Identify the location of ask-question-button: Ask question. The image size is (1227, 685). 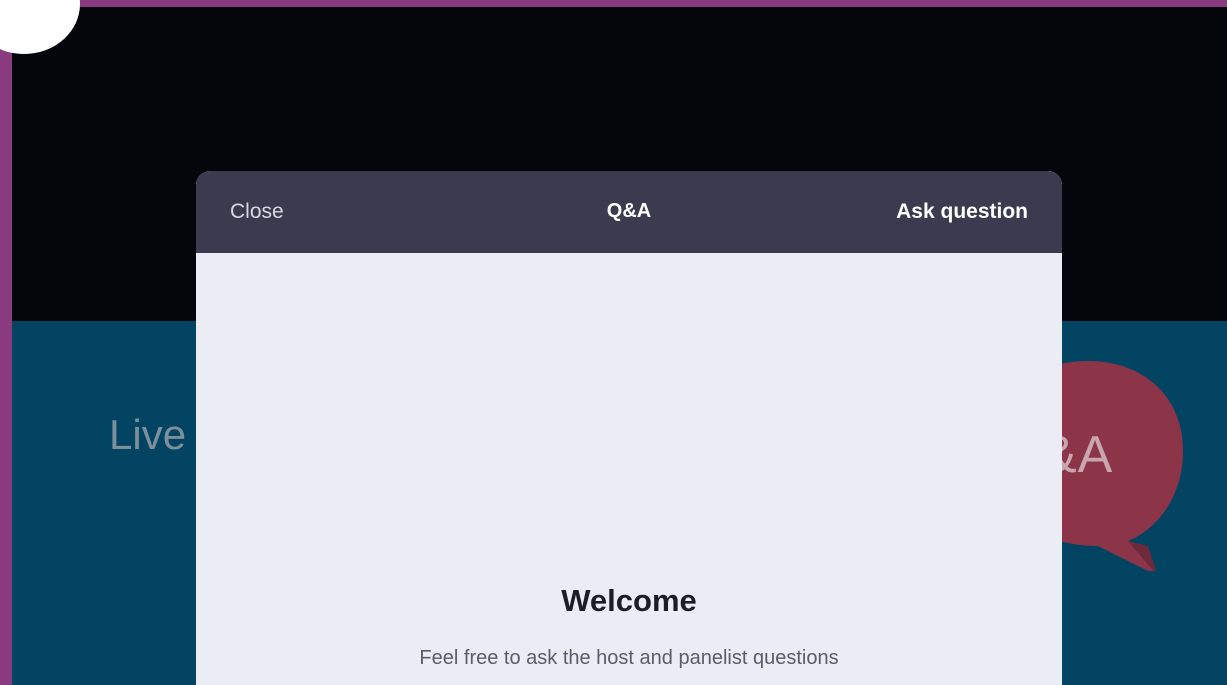
(962, 212).